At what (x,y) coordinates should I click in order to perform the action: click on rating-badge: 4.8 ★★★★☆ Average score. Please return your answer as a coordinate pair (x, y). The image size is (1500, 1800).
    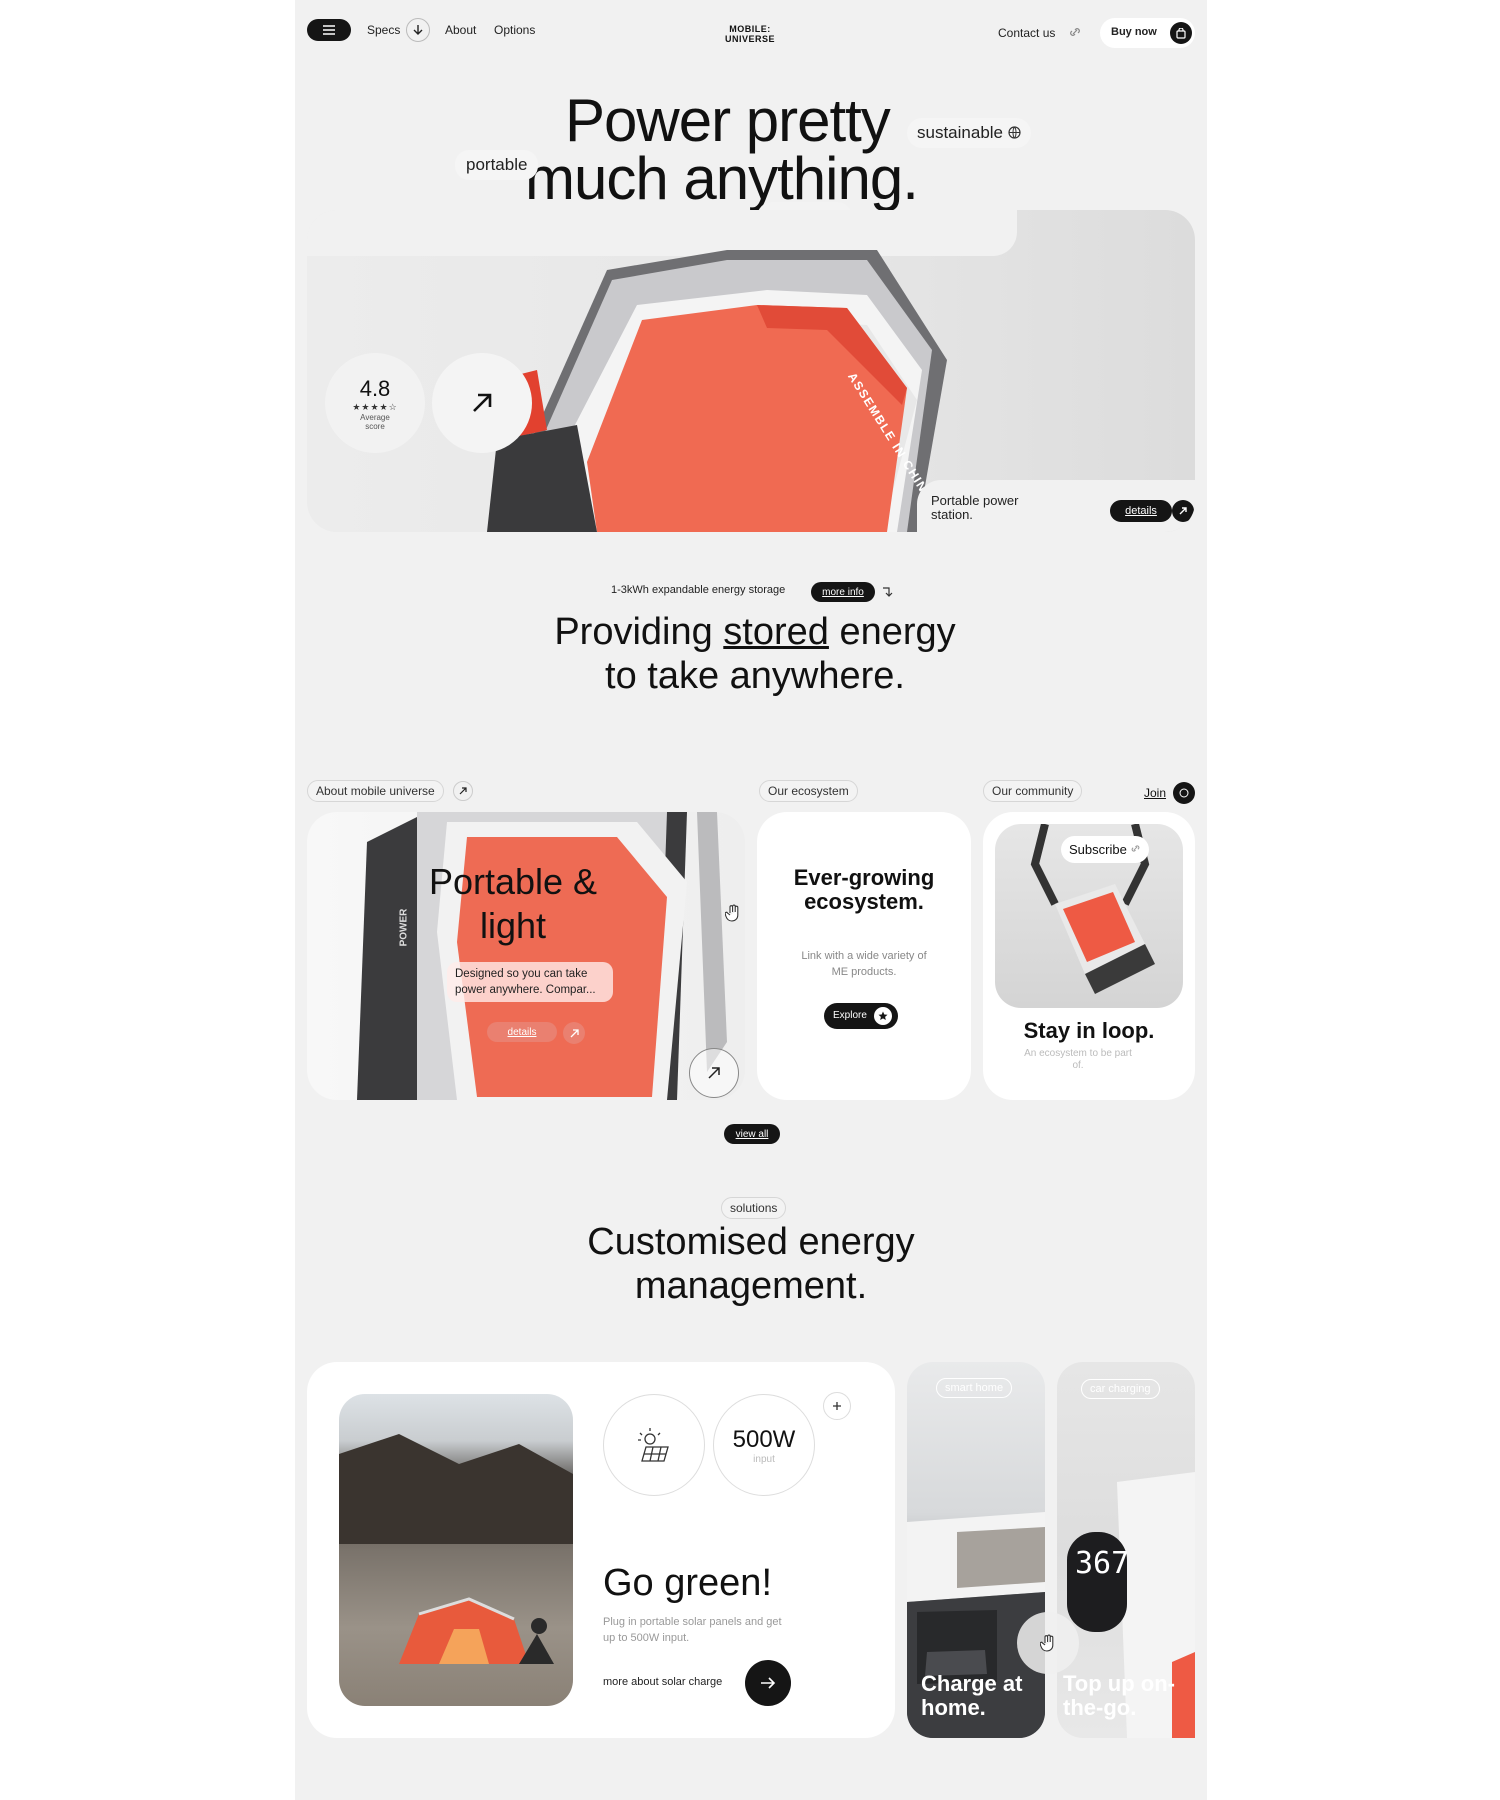
    Looking at the image, I should click on (375, 403).